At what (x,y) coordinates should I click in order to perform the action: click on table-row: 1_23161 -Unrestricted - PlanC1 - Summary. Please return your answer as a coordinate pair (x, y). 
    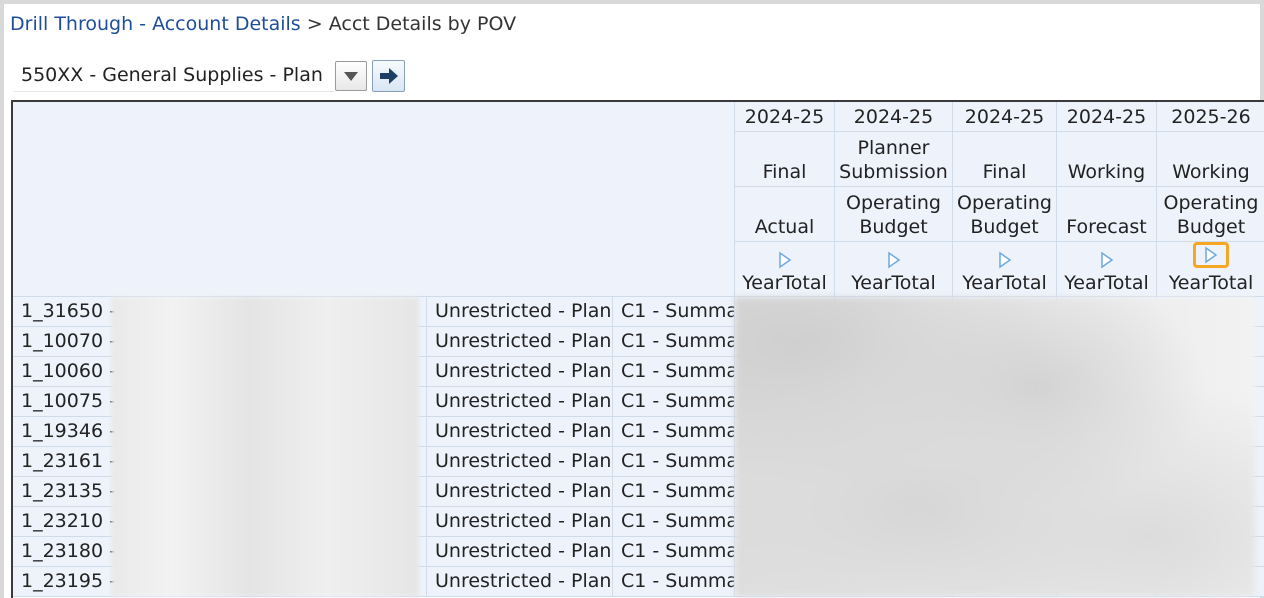
    Looking at the image, I should click on (638, 462).